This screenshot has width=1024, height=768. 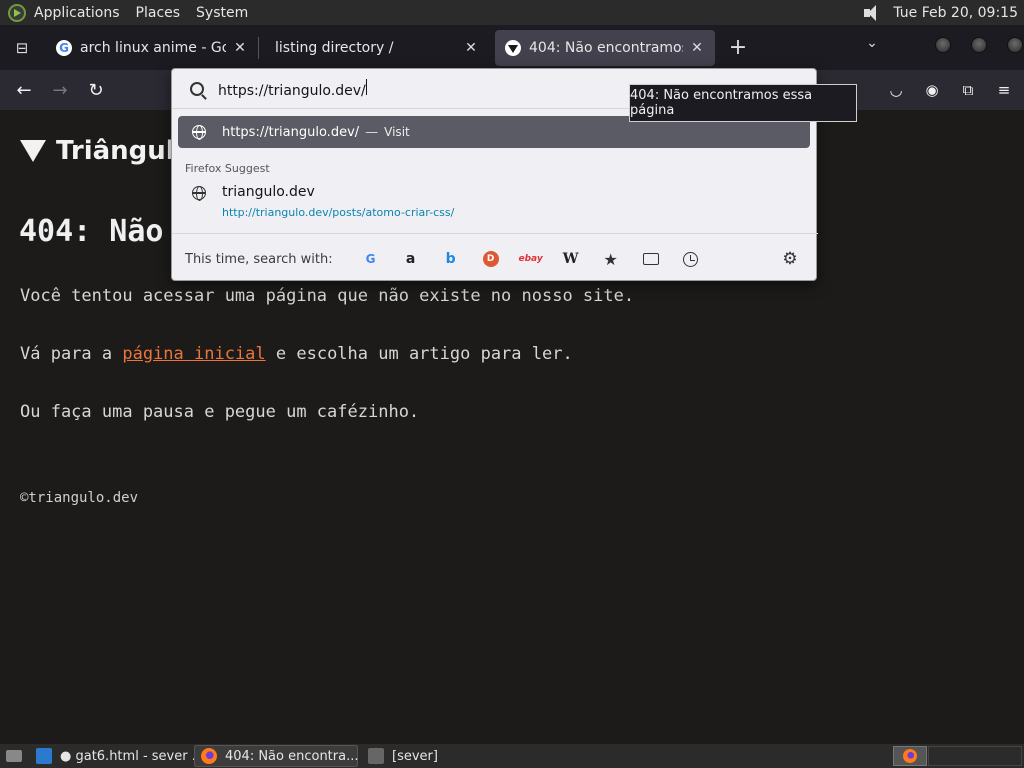 What do you see at coordinates (611, 259) in the screenshot?
I see `bookmarks-star-icon: ★` at bounding box center [611, 259].